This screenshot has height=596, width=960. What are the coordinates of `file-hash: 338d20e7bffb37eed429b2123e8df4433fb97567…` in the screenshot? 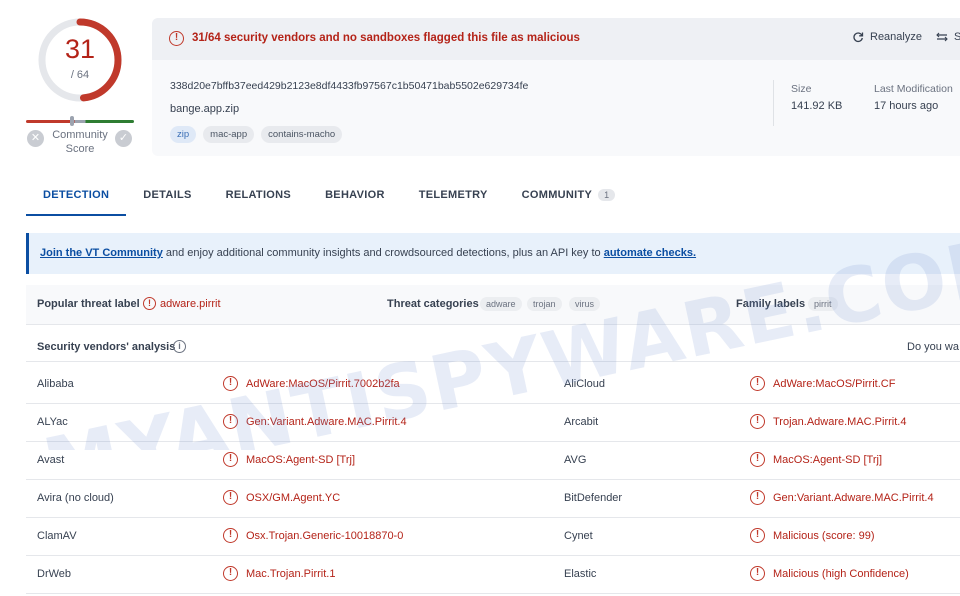 It's located at (349, 86).